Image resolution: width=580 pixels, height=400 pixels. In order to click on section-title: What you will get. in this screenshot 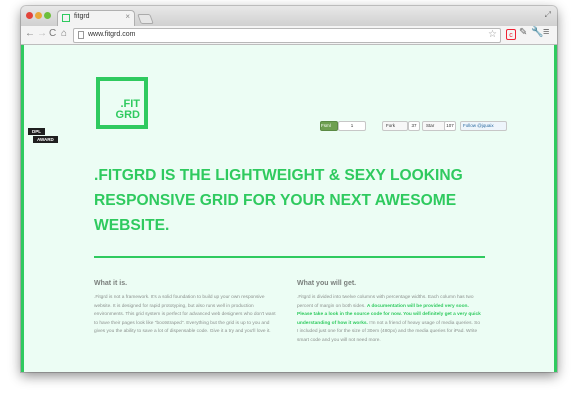, I will do `click(327, 283)`.